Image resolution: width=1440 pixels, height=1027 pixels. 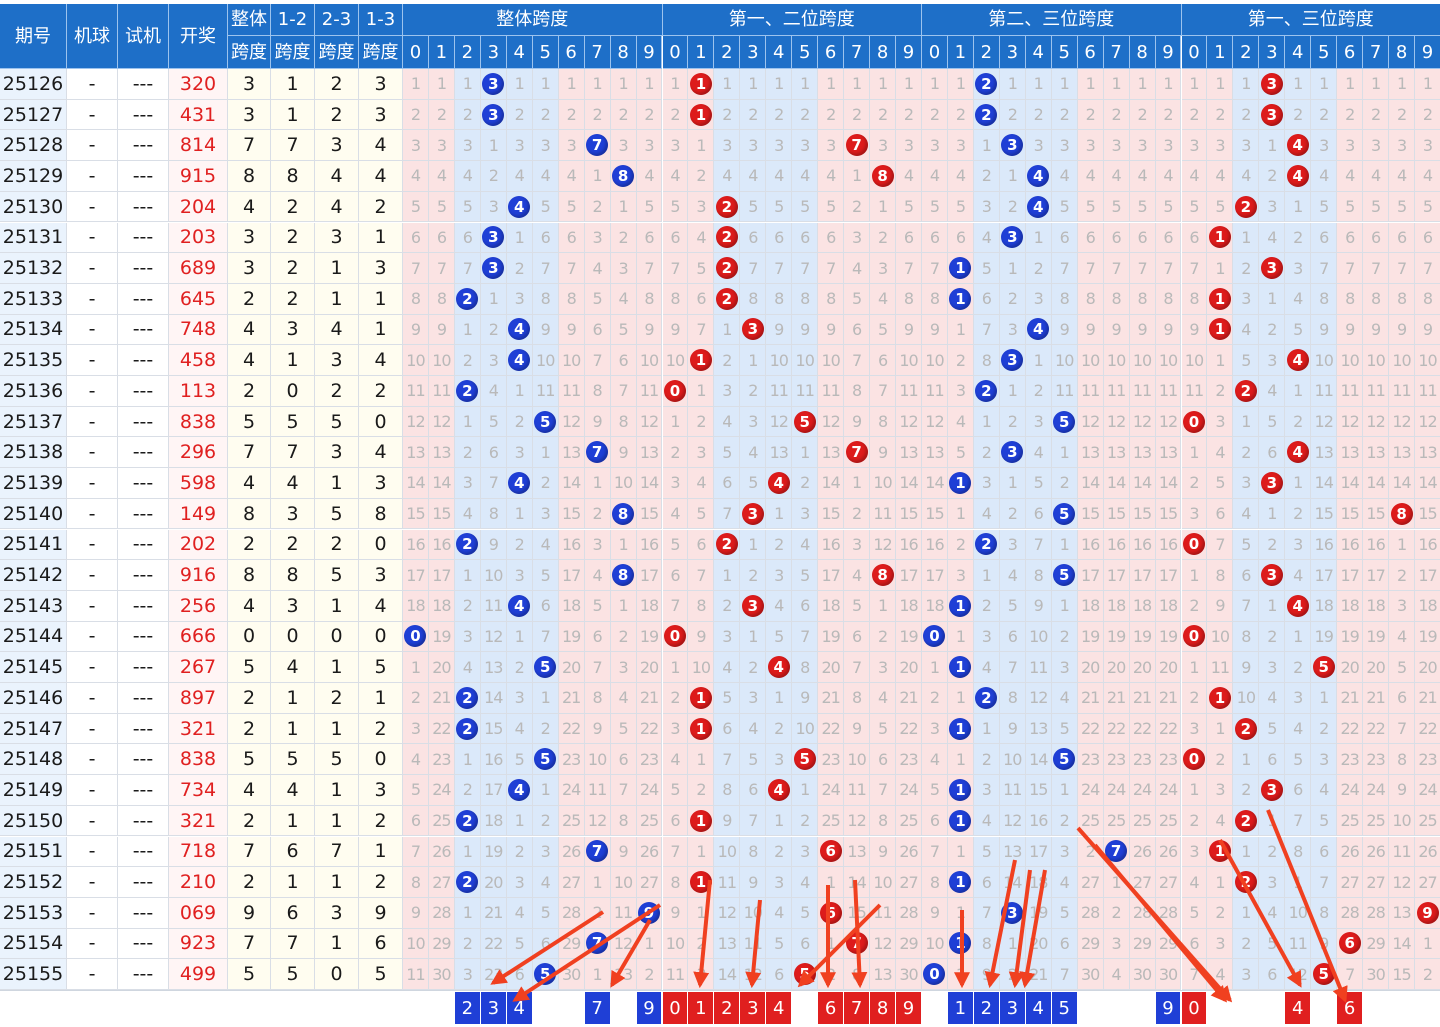 What do you see at coordinates (381, 20) in the screenshot?
I see `span13-header-top: 1-3` at bounding box center [381, 20].